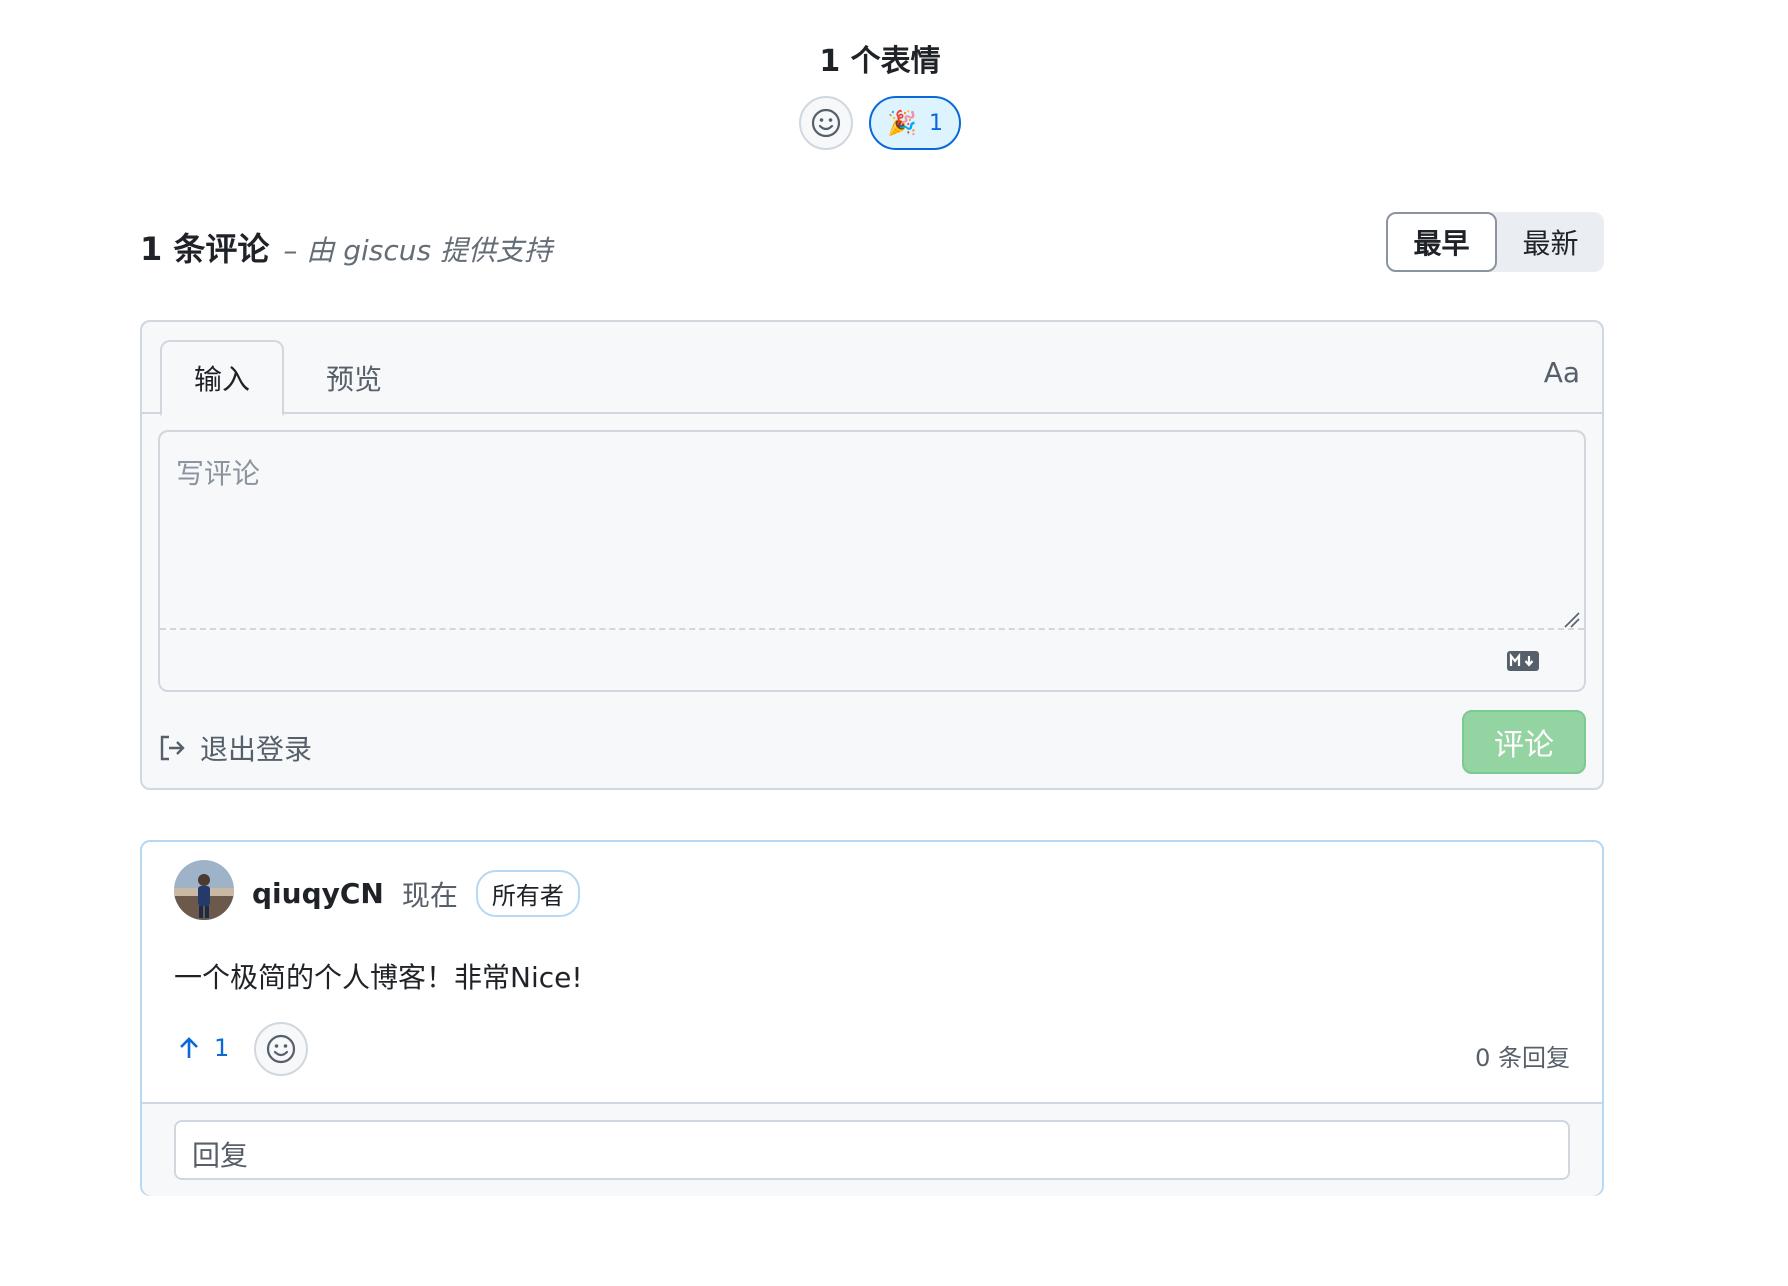  What do you see at coordinates (378, 977) in the screenshot?
I see `comment-body: 一个极简的个人博客！非常Nice!` at bounding box center [378, 977].